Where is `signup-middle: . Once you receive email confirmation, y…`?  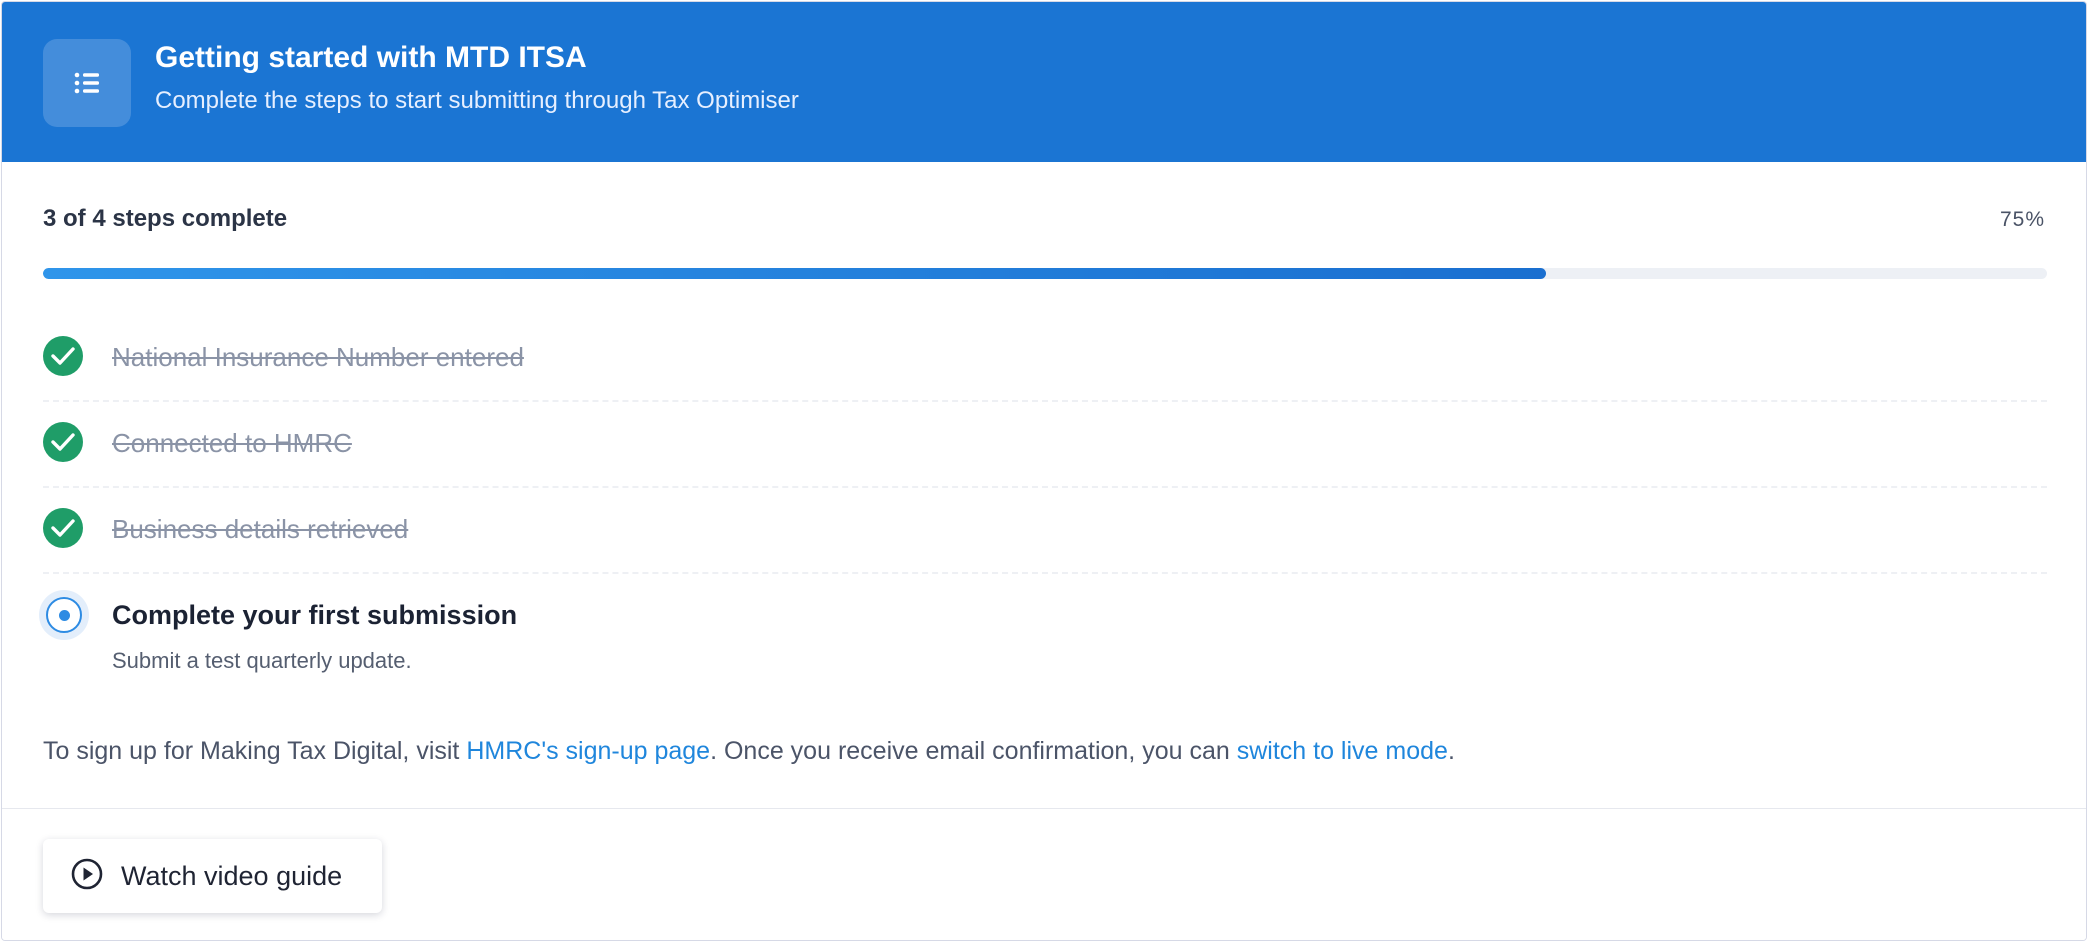
signup-middle: . Once you receive email confirmation, y… is located at coordinates (973, 751).